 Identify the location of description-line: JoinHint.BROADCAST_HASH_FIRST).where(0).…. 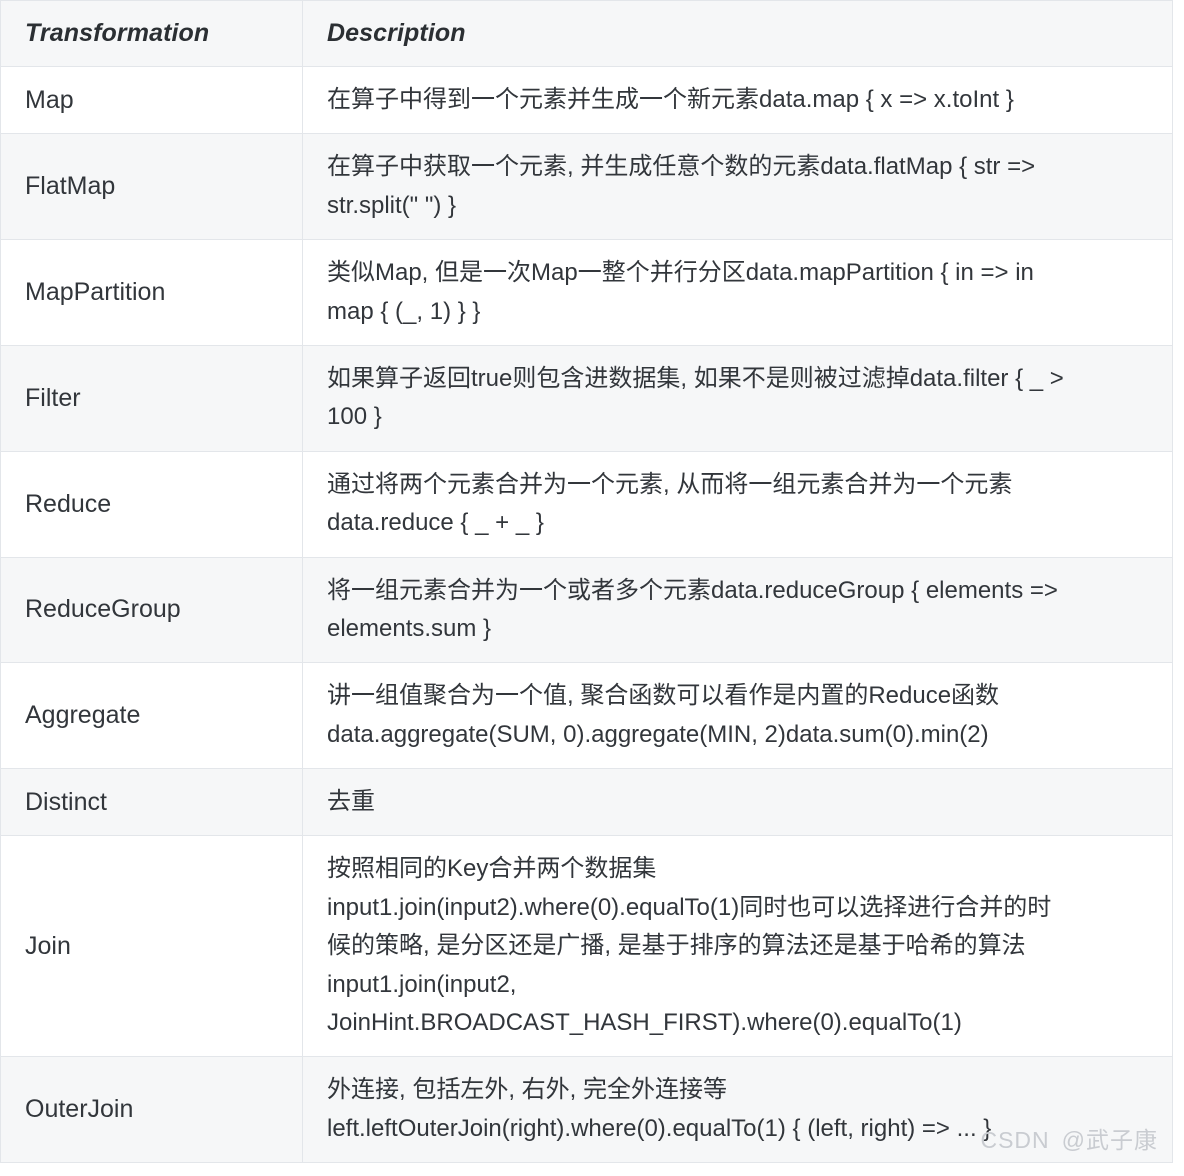
(644, 1023).